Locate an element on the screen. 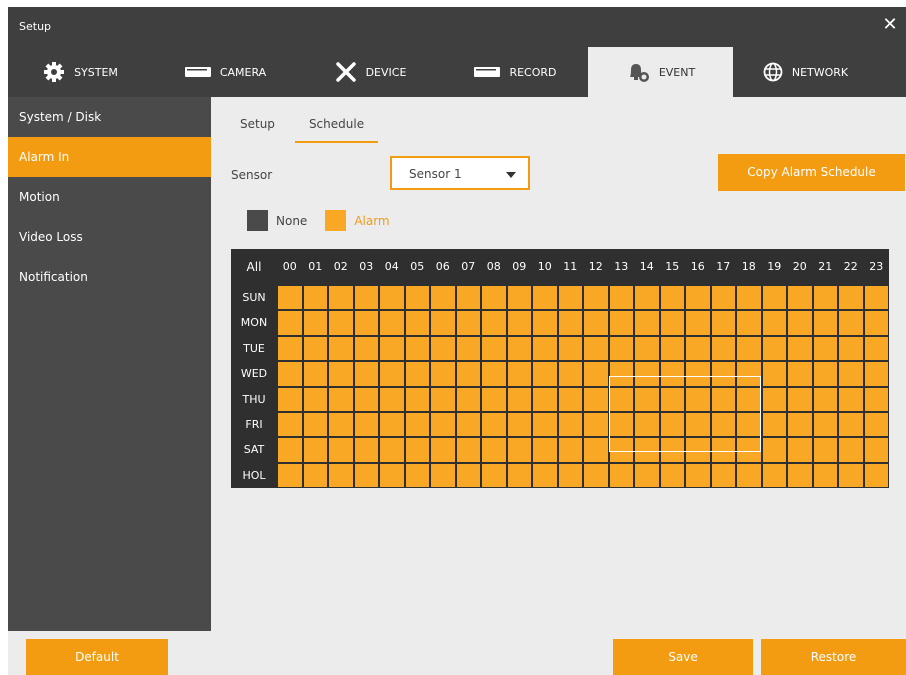 The width and height of the screenshot is (906, 675). day-label-hol: HOL is located at coordinates (254, 475).